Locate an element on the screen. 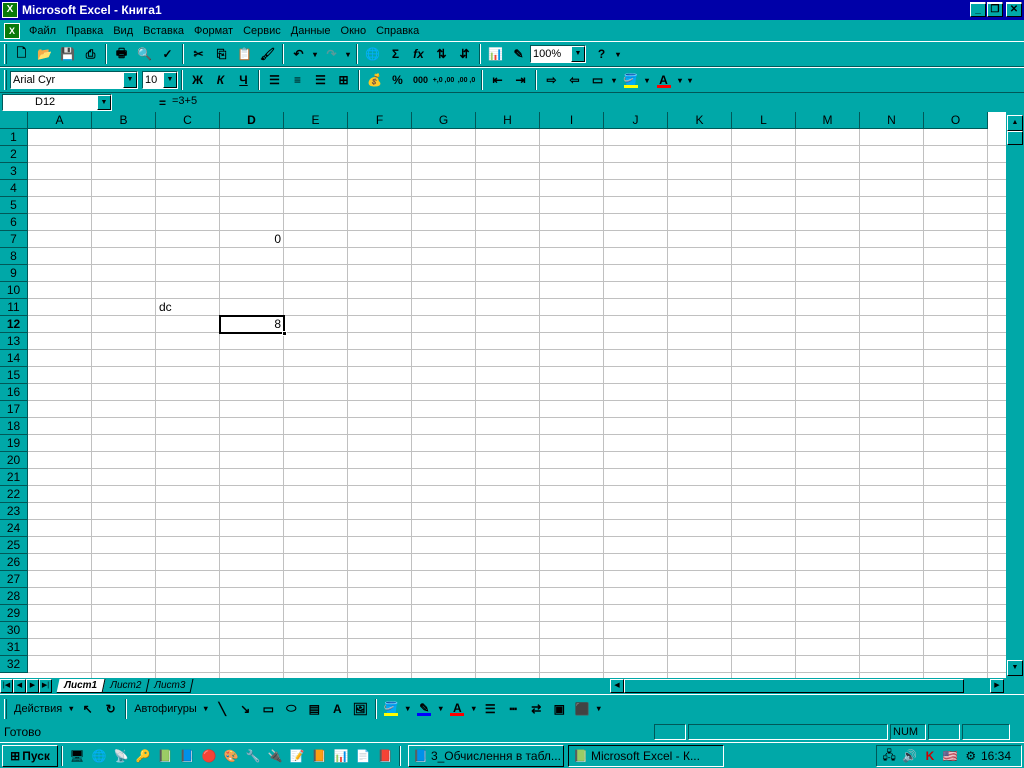  column-header-f: F is located at coordinates (380, 120).